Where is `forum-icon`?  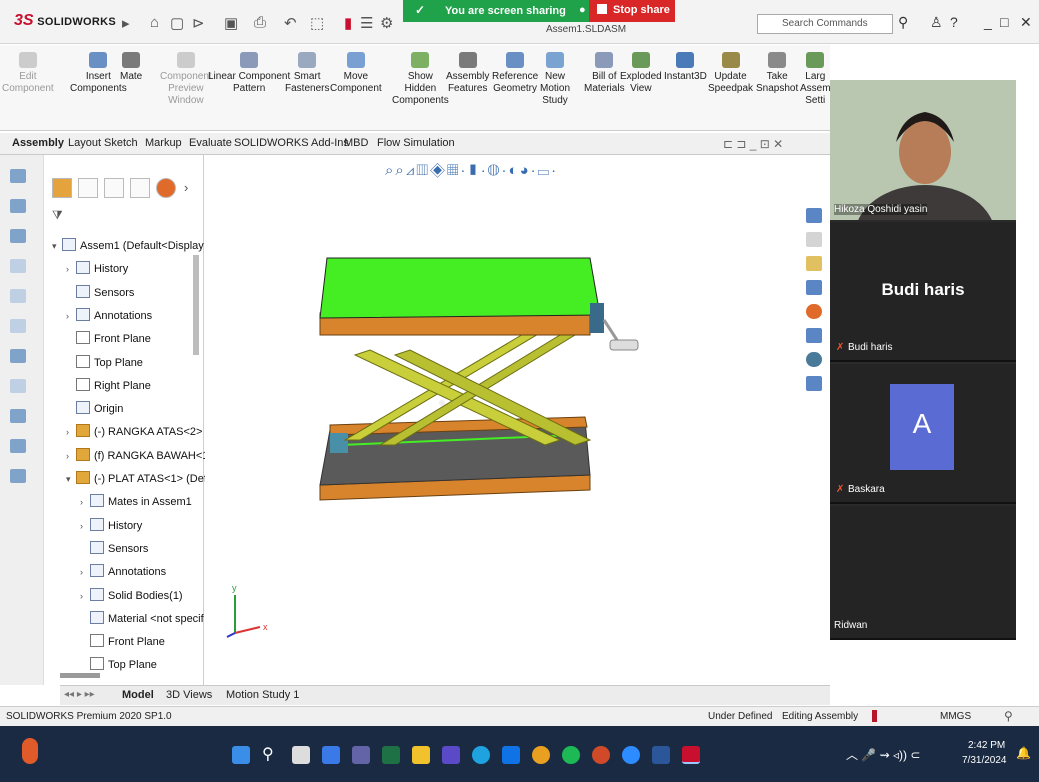
forum-icon is located at coordinates (814, 359).